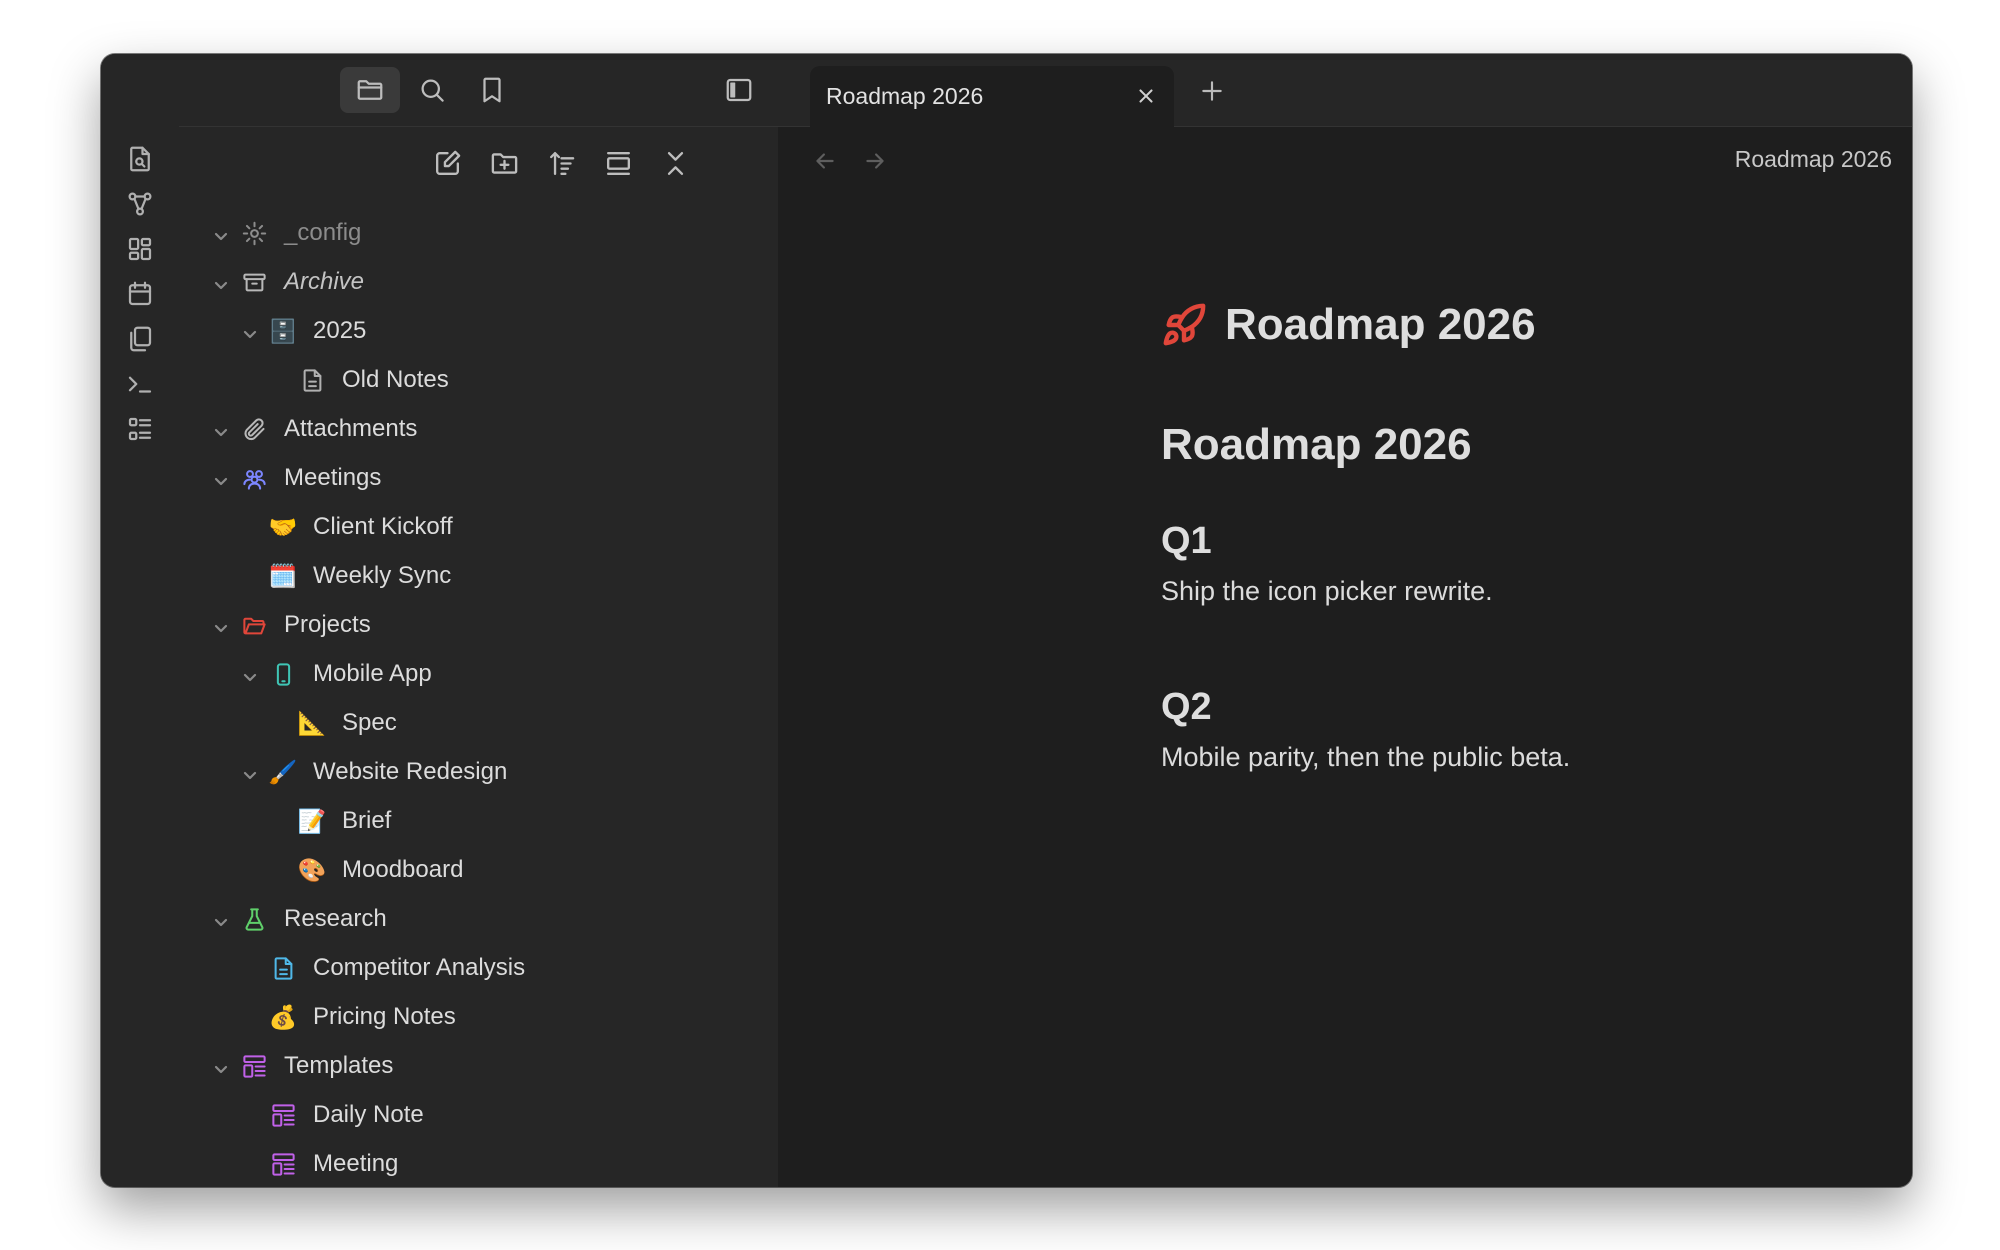 The image size is (2000, 1250). What do you see at coordinates (327, 624) in the screenshot?
I see `tree-item-label: Projects` at bounding box center [327, 624].